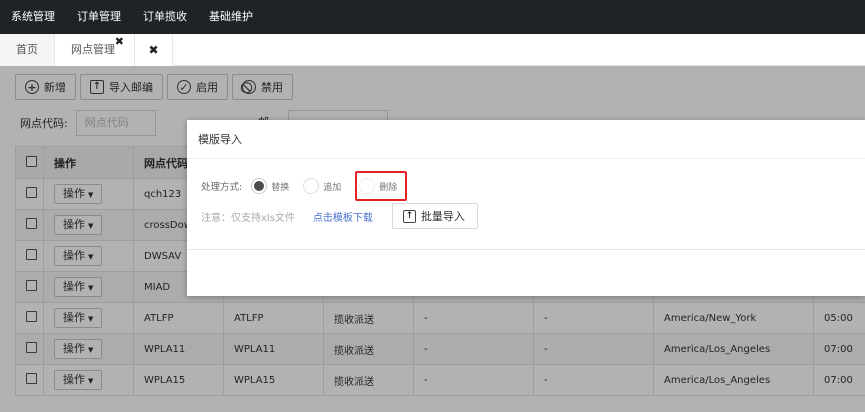  I want to click on radio-replace, so click(259, 186).